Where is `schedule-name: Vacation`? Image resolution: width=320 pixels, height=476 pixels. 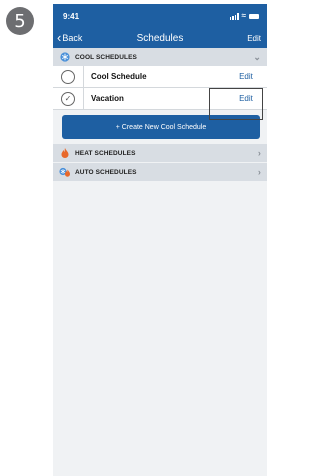
schedule-name: Vacation is located at coordinates (107, 98).